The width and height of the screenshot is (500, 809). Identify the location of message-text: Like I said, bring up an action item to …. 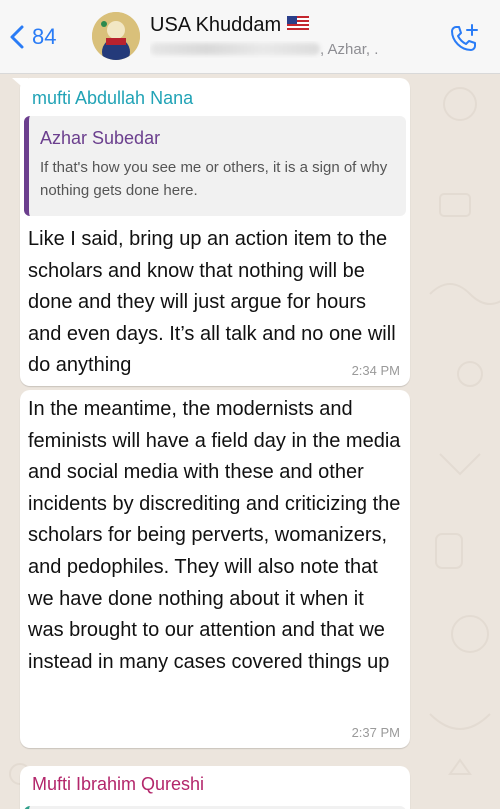
(212, 302).